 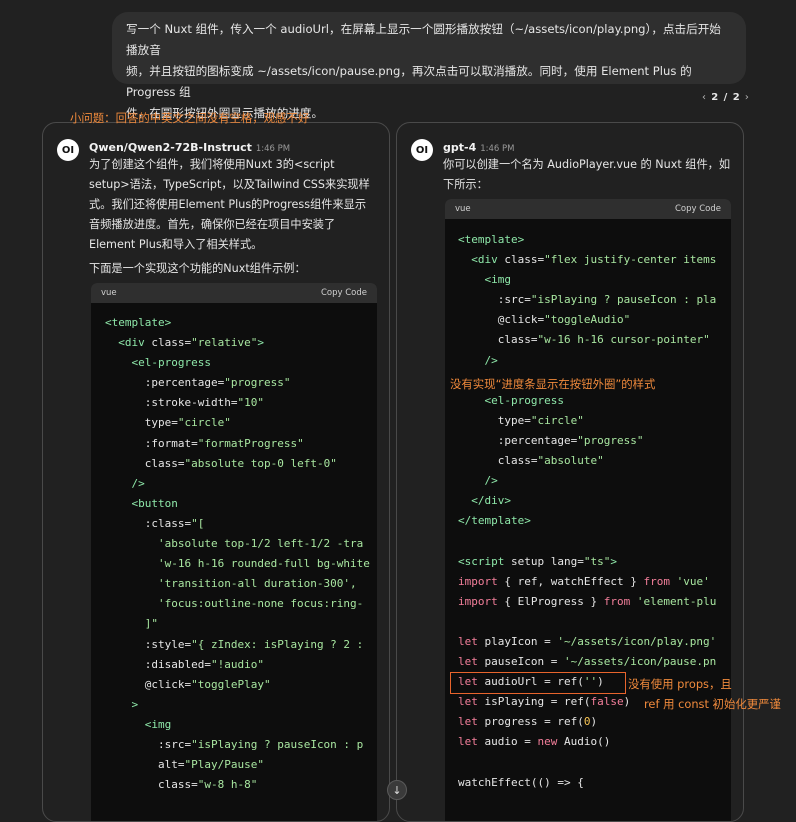 I want to click on next-response-button: ›, so click(x=747, y=97).